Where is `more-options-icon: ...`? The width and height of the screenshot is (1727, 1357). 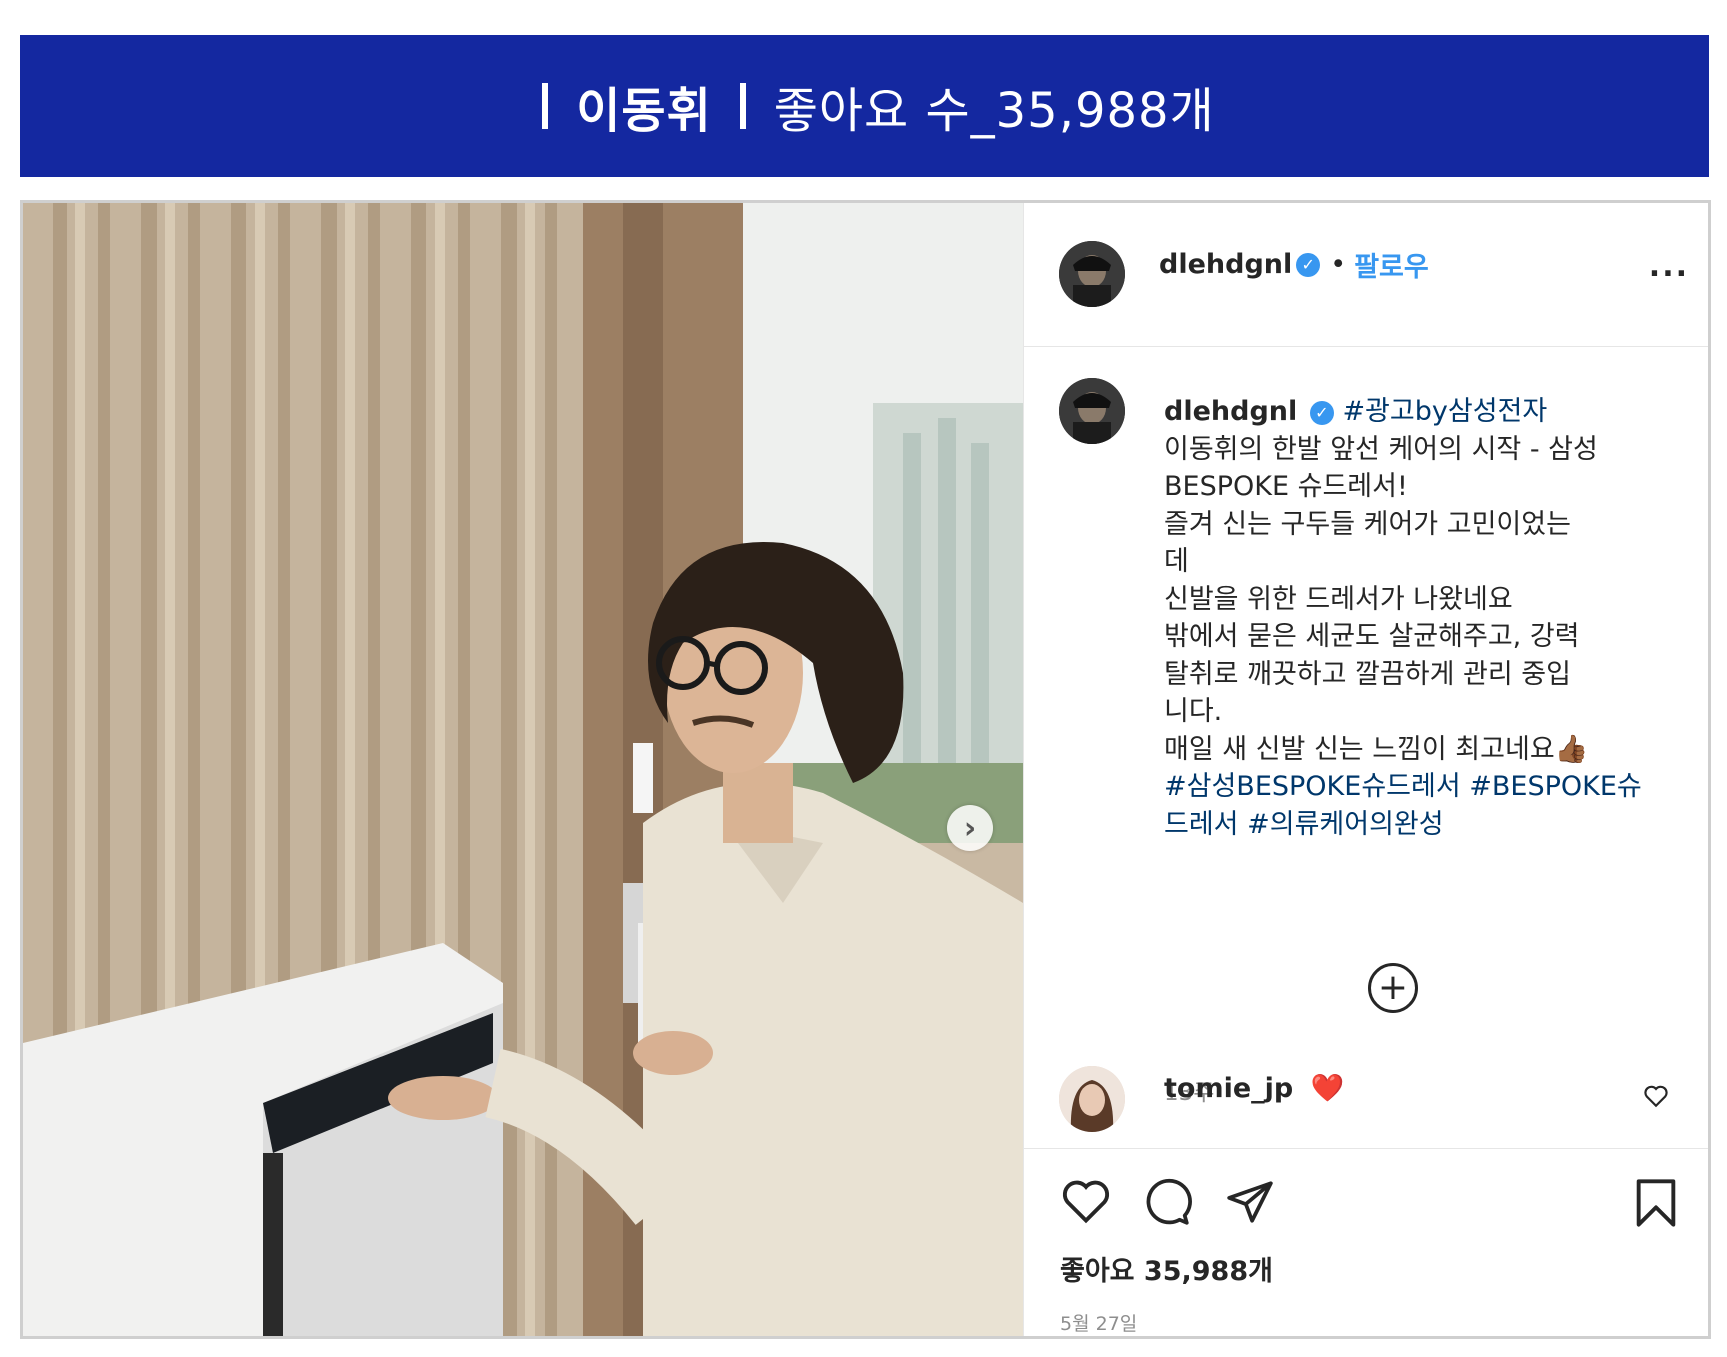
more-options-icon: ... is located at coordinates (1669, 266).